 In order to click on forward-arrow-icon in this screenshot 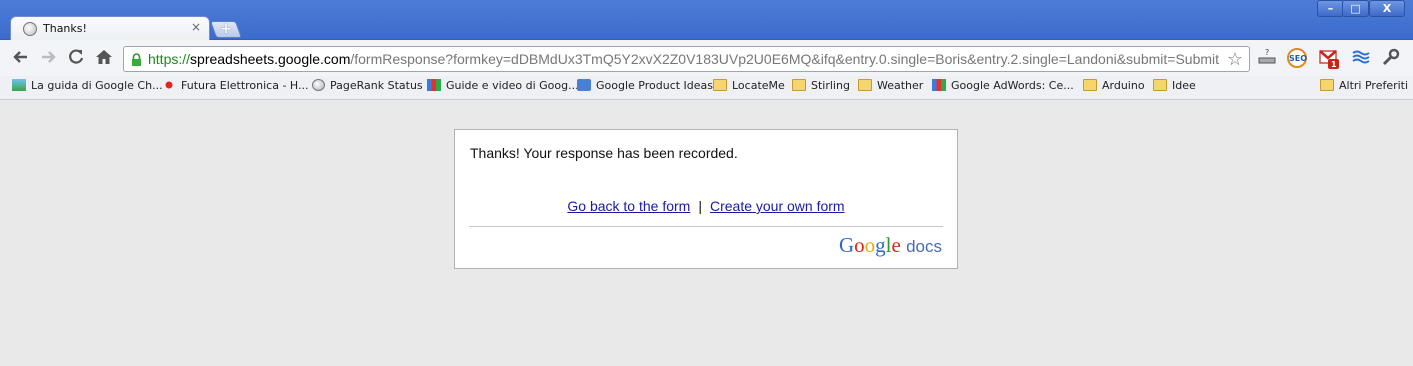, I will do `click(49, 57)`.